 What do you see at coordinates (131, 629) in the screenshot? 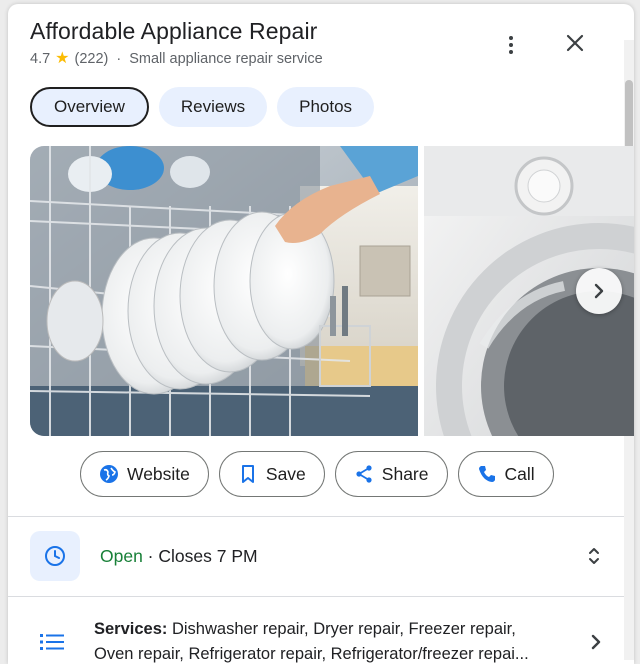
I see `services-label: Services:` at bounding box center [131, 629].